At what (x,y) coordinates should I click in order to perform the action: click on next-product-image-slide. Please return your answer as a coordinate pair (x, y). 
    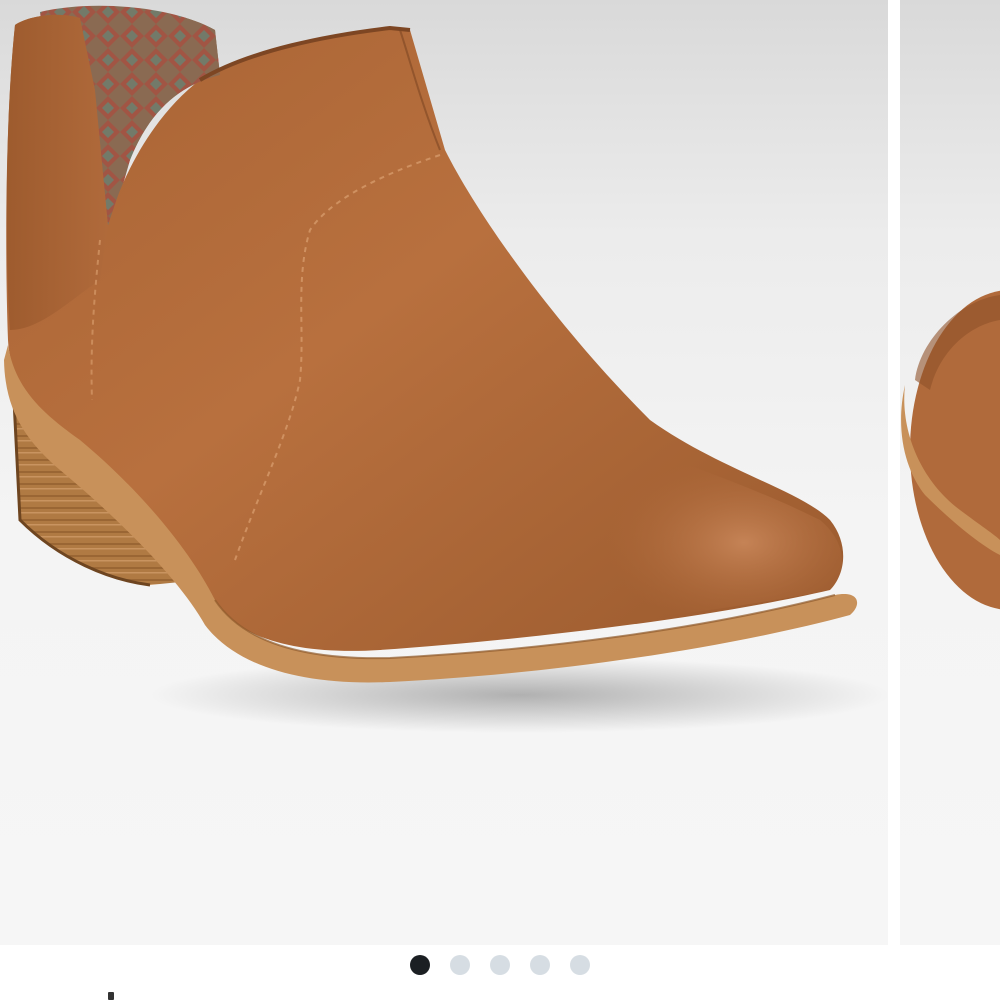
    Looking at the image, I should click on (950, 472).